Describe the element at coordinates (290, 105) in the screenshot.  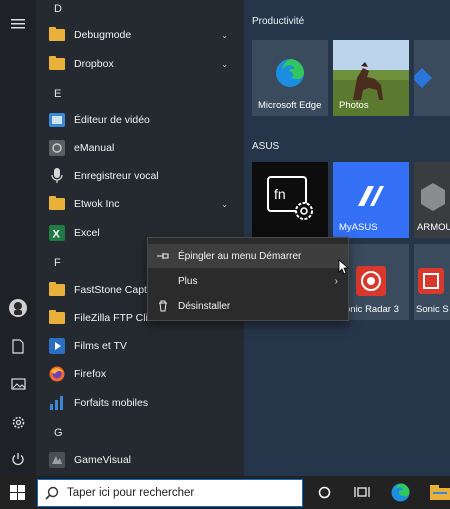
I see `tile-label: Microsoft Edge` at that location.